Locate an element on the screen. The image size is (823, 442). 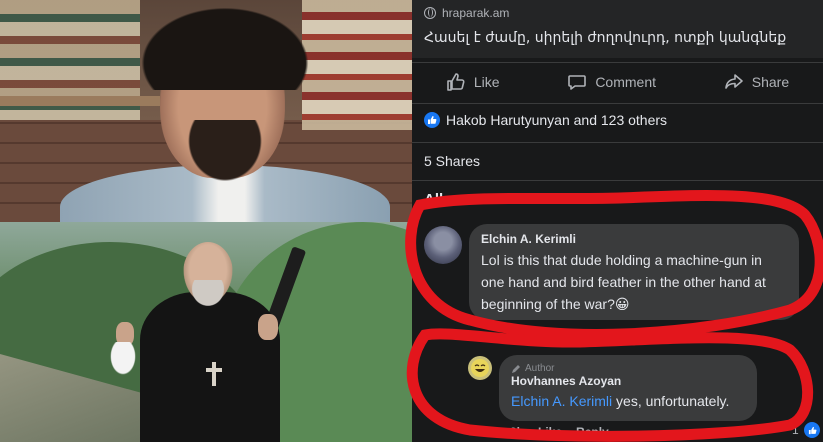
feather-whisk is located at coordinates (123, 360).